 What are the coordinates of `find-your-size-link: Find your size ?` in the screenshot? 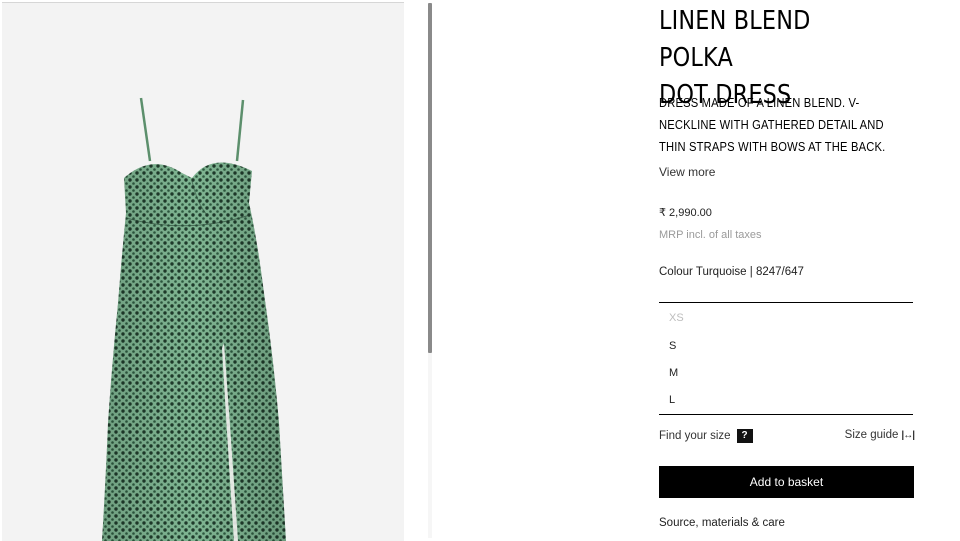 It's located at (706, 436).